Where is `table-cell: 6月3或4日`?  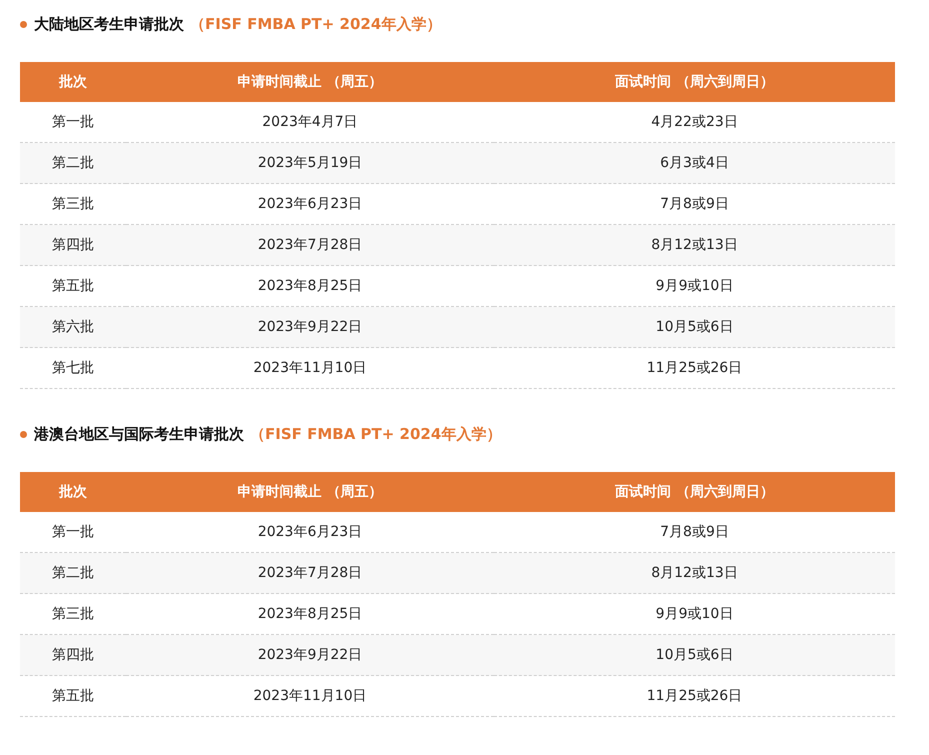
table-cell: 6月3或4日 is located at coordinates (694, 163).